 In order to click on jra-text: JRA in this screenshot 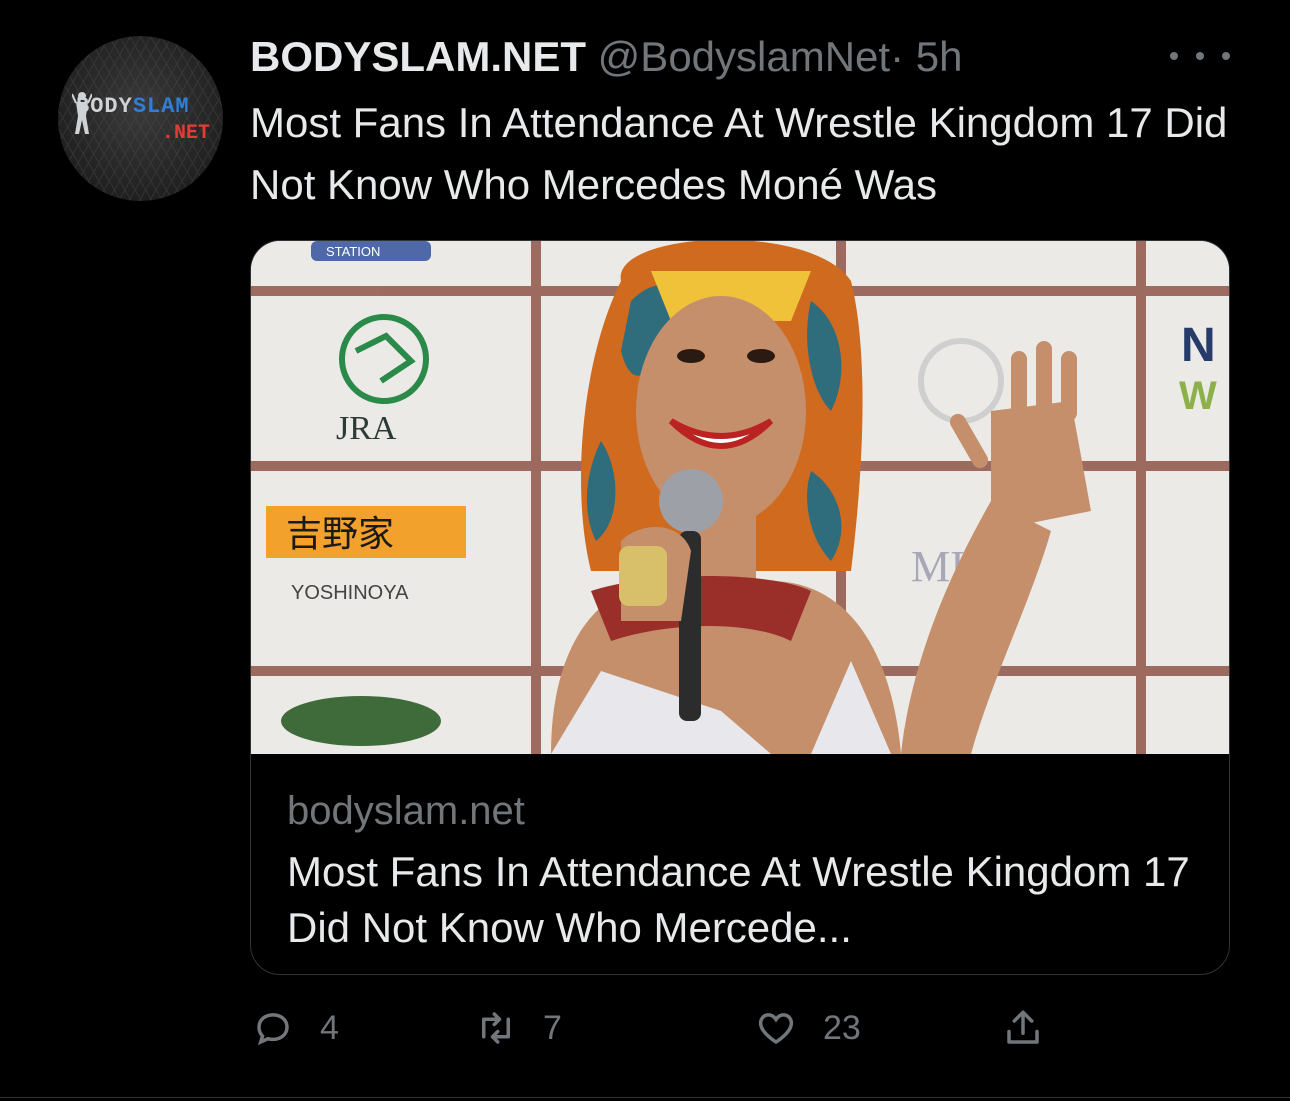, I will do `click(366, 428)`.